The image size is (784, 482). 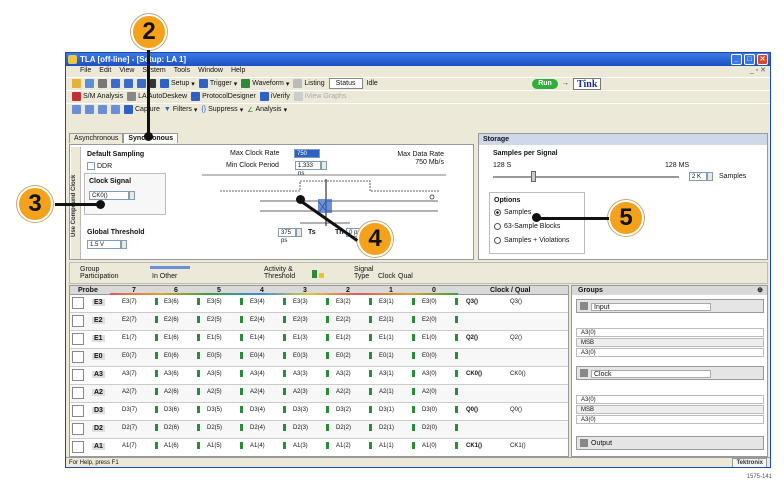 I want to click on group-input-field1: A3(0), so click(x=670, y=332).